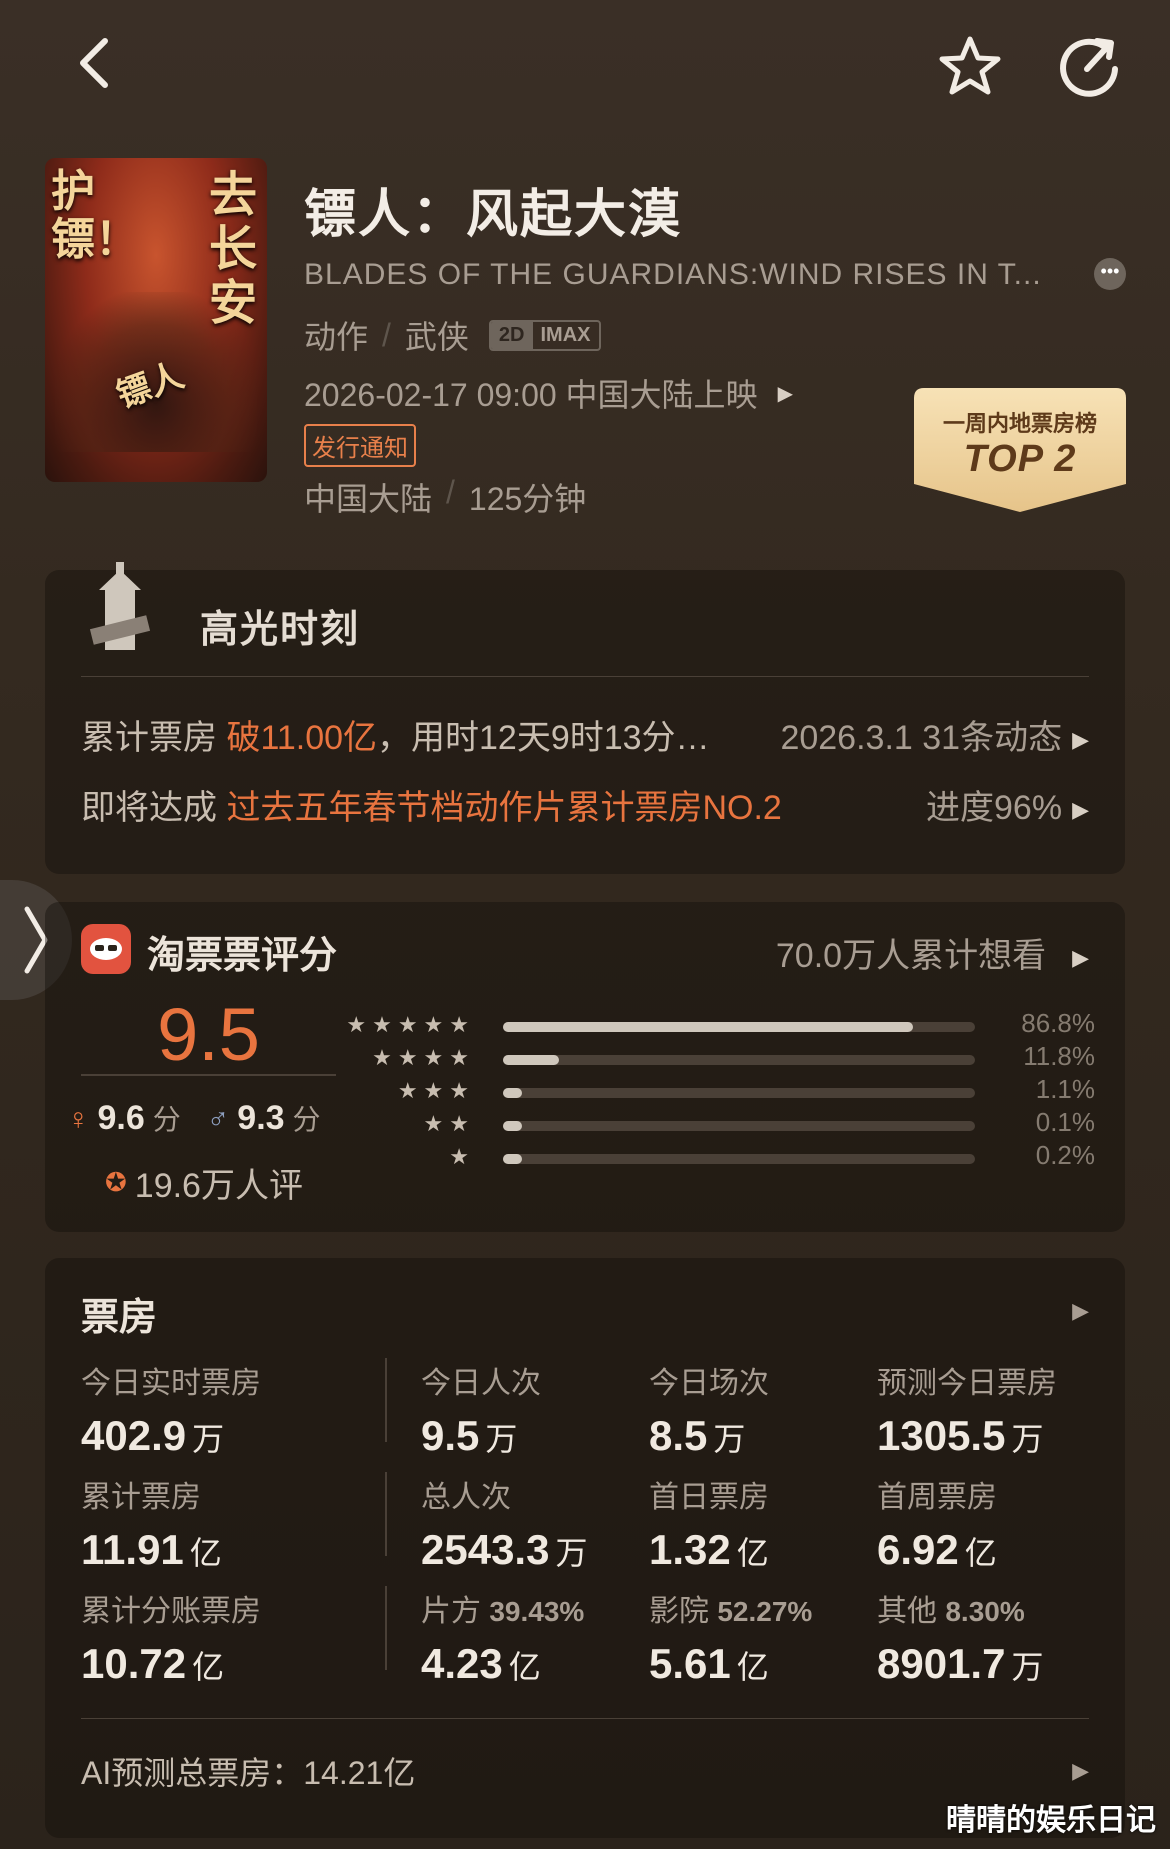 This screenshot has height=1849, width=1170. What do you see at coordinates (709, 1436) in the screenshot?
I see `stat-value: 8.5 万` at bounding box center [709, 1436].